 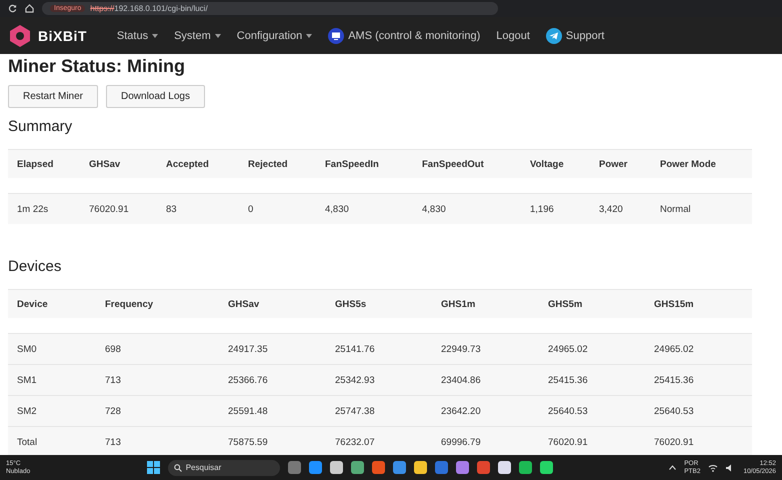 I want to click on table-cell-text: 25747.38, so click(x=355, y=411).